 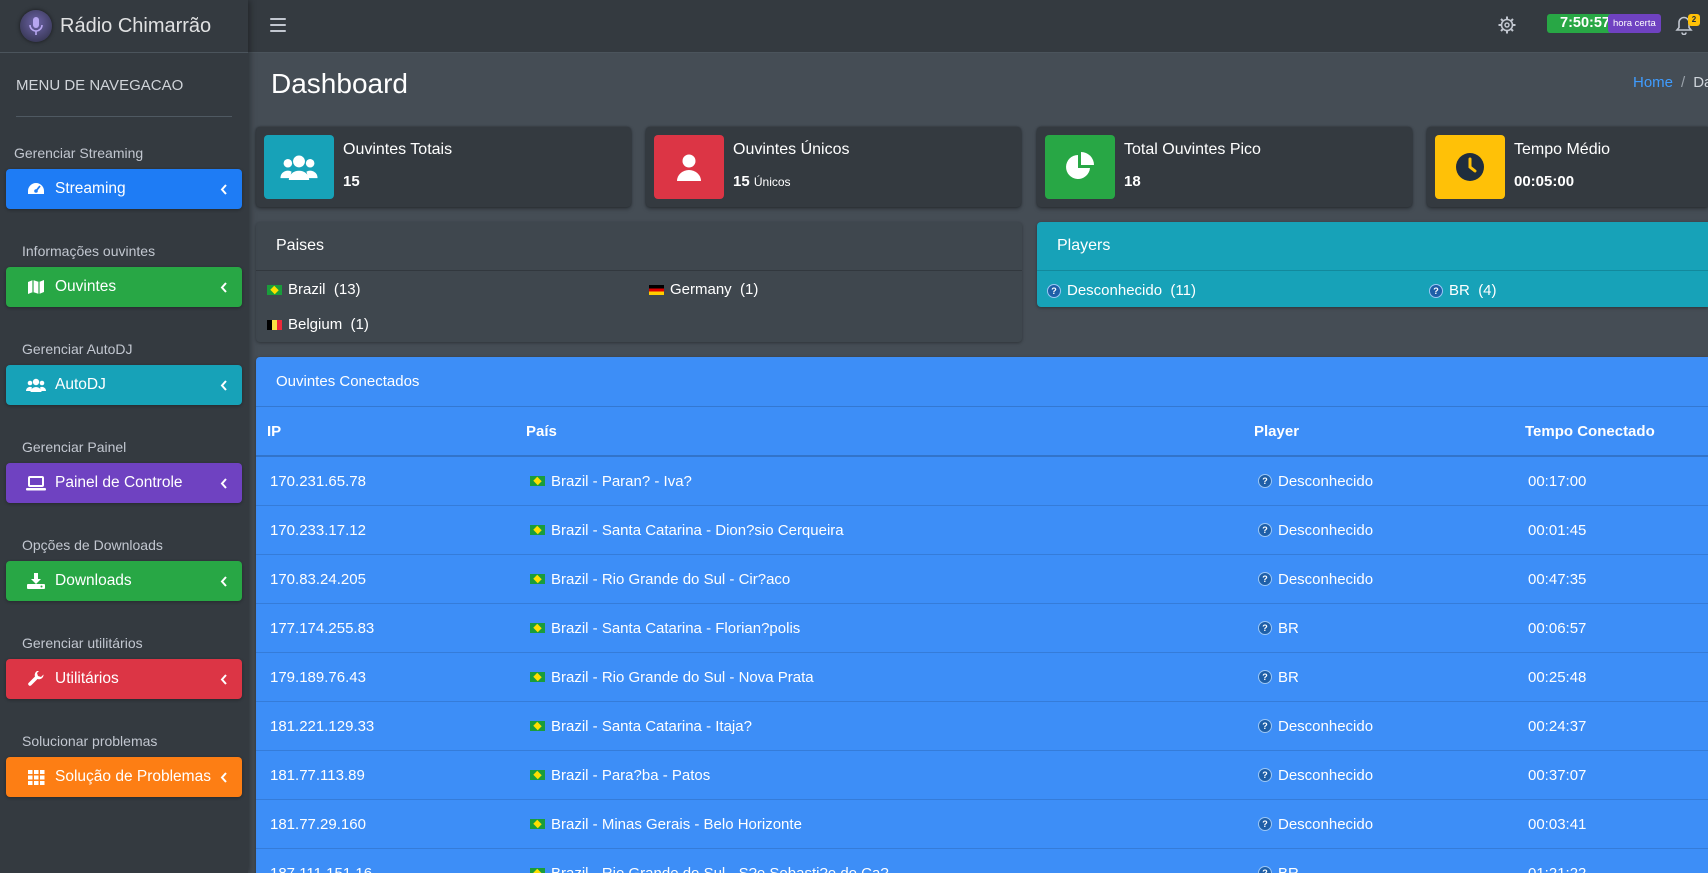 What do you see at coordinates (124, 581) in the screenshot?
I see `nav-downloads: Downloads` at bounding box center [124, 581].